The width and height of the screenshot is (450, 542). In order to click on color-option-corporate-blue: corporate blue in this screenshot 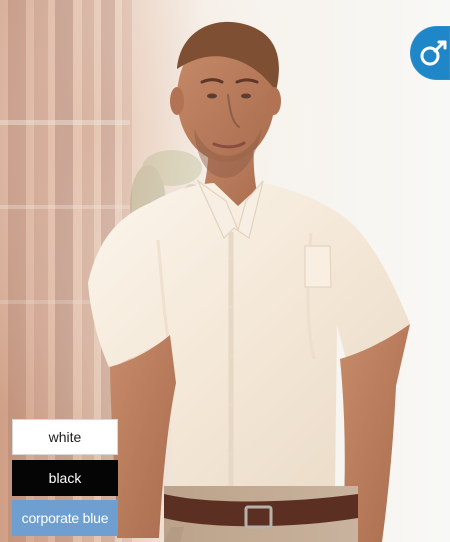, I will do `click(65, 518)`.